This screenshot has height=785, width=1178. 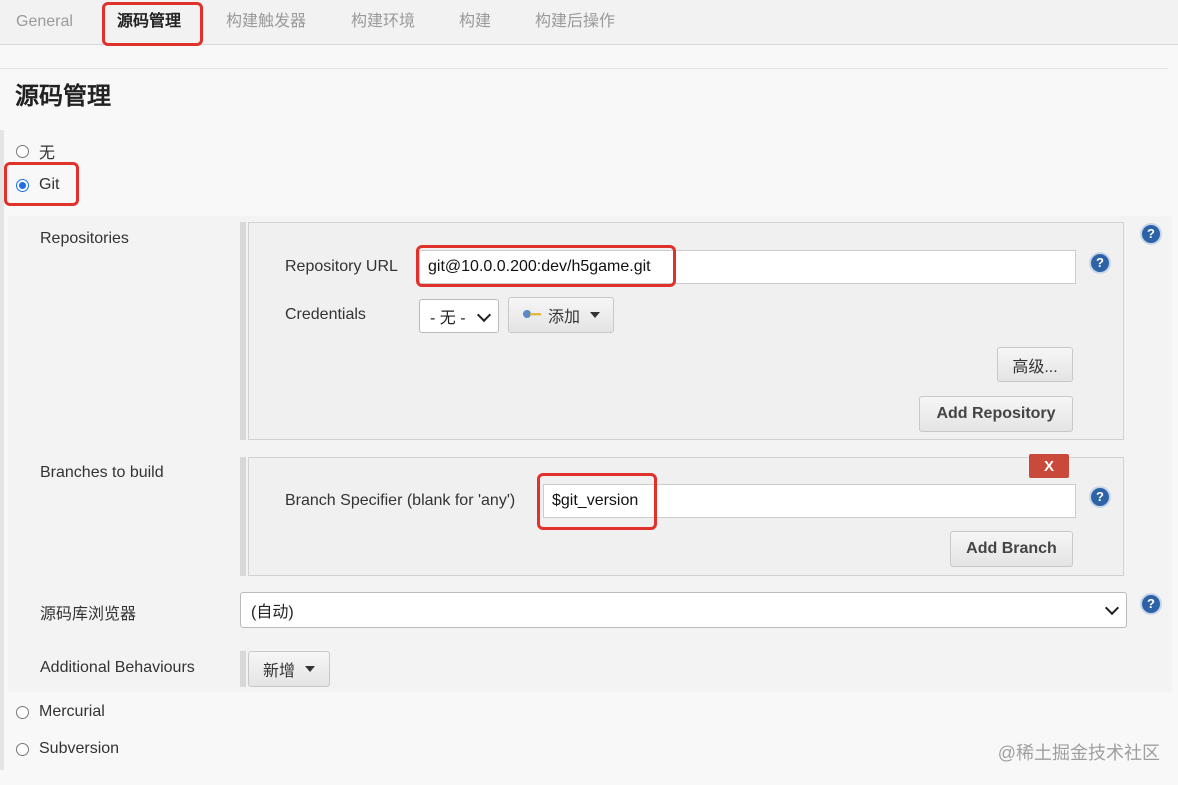 I want to click on scm-option-none: 无, so click(x=35, y=151).